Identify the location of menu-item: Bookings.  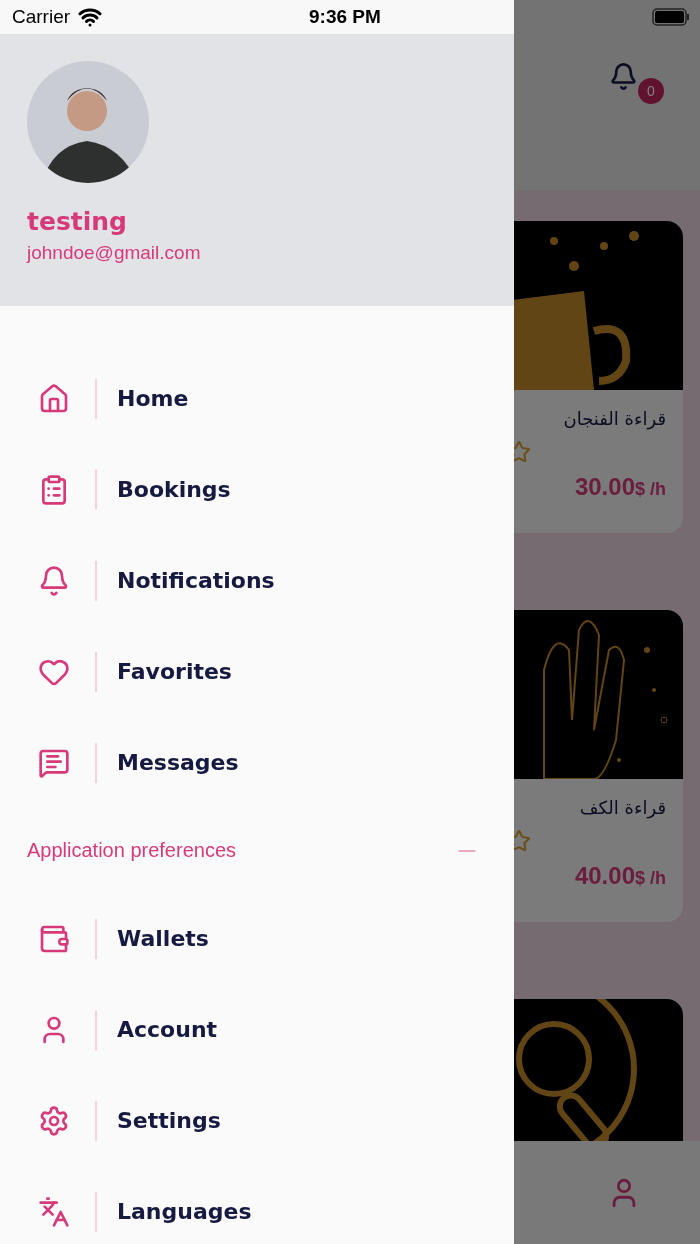
(257, 489).